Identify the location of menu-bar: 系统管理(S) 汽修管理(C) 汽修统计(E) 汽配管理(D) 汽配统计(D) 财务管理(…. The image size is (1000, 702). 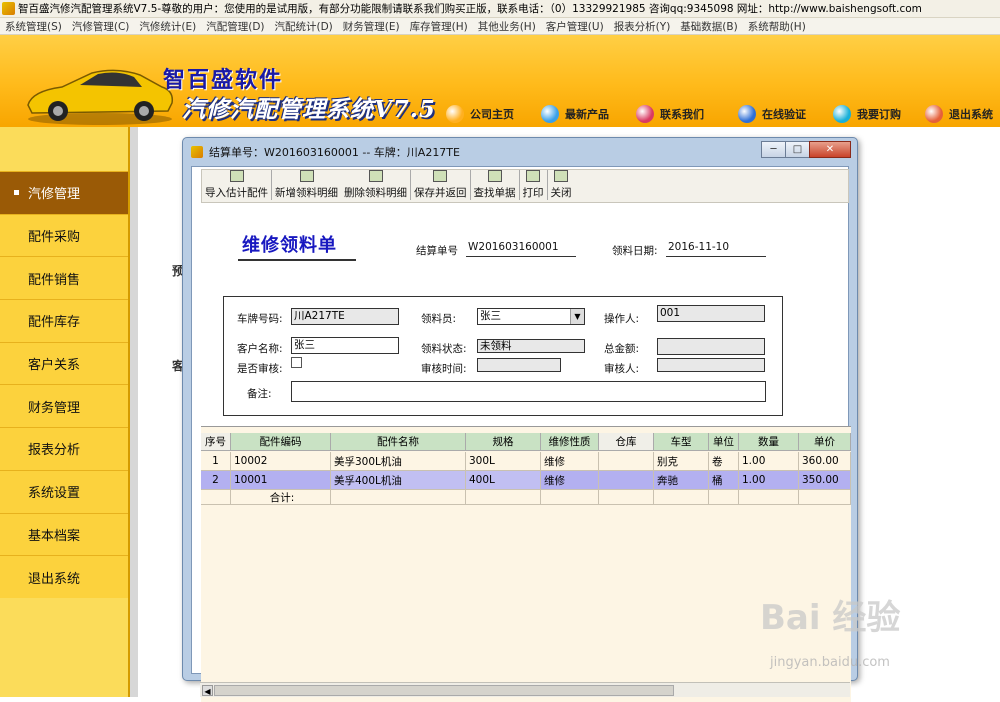
(500, 26).